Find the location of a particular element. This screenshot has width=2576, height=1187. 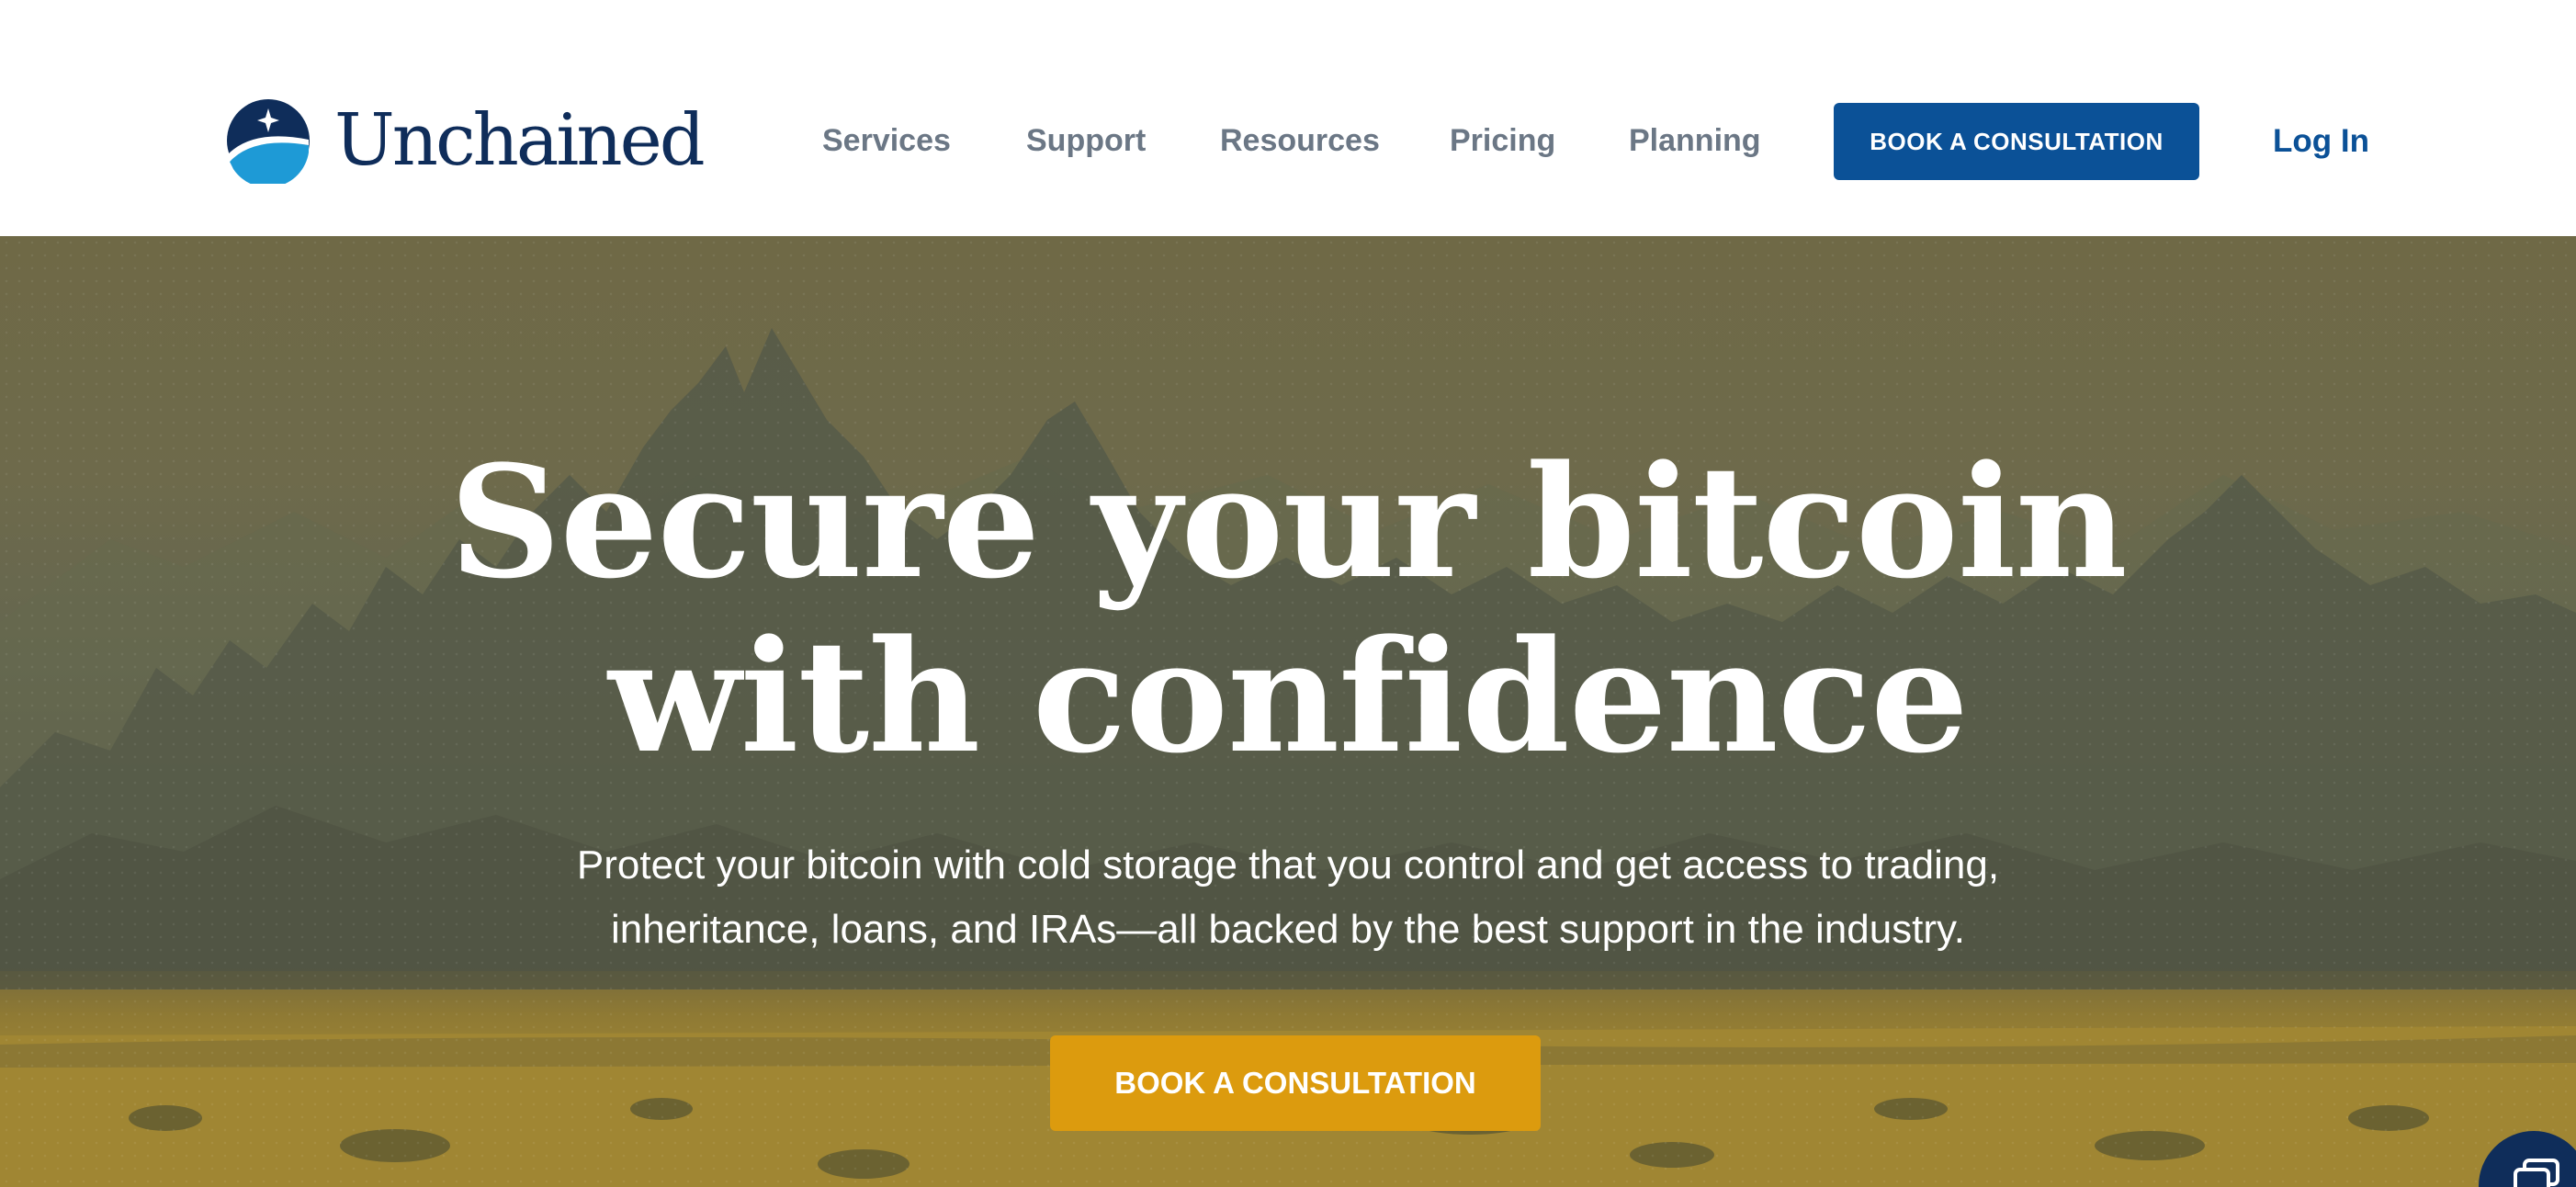

logo-mark-icon is located at coordinates (268, 141).